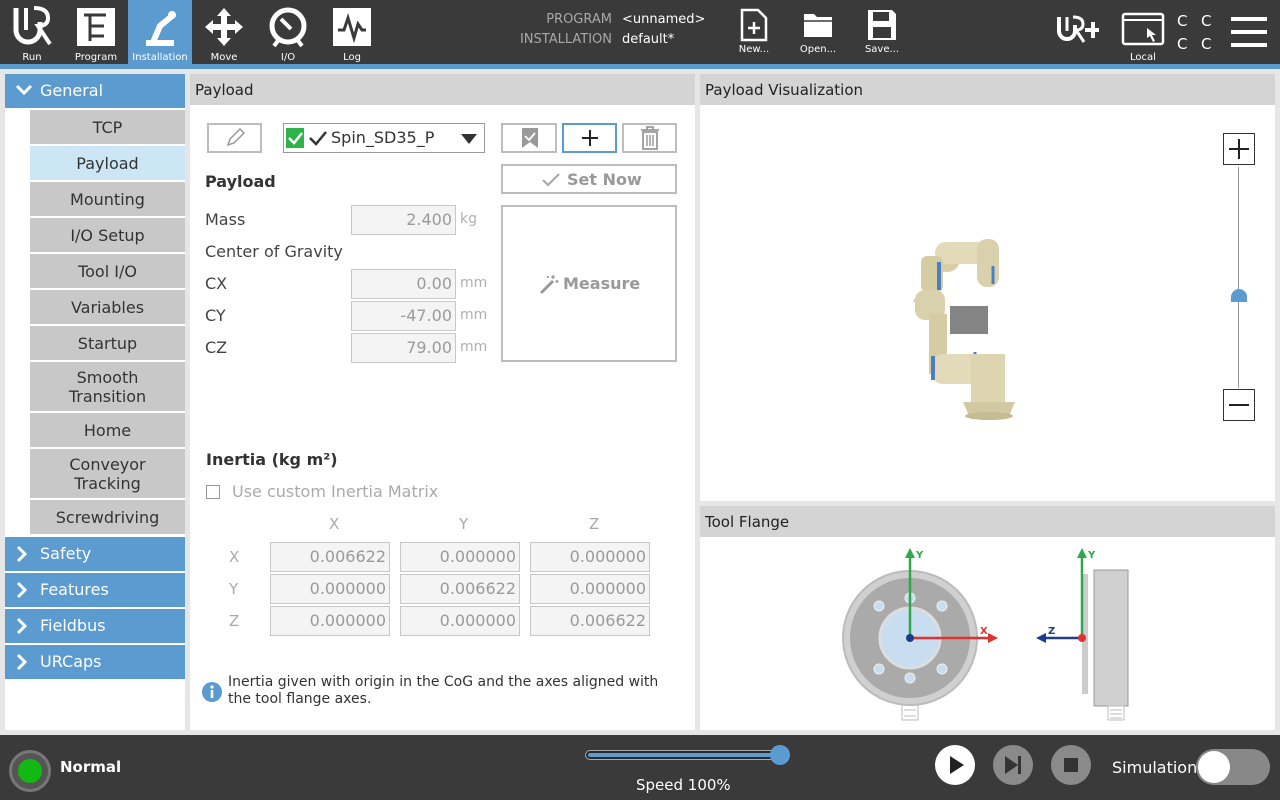 The image size is (1280, 800). I want to click on sidebar-item-tool-io: Tool I/O, so click(107, 271).